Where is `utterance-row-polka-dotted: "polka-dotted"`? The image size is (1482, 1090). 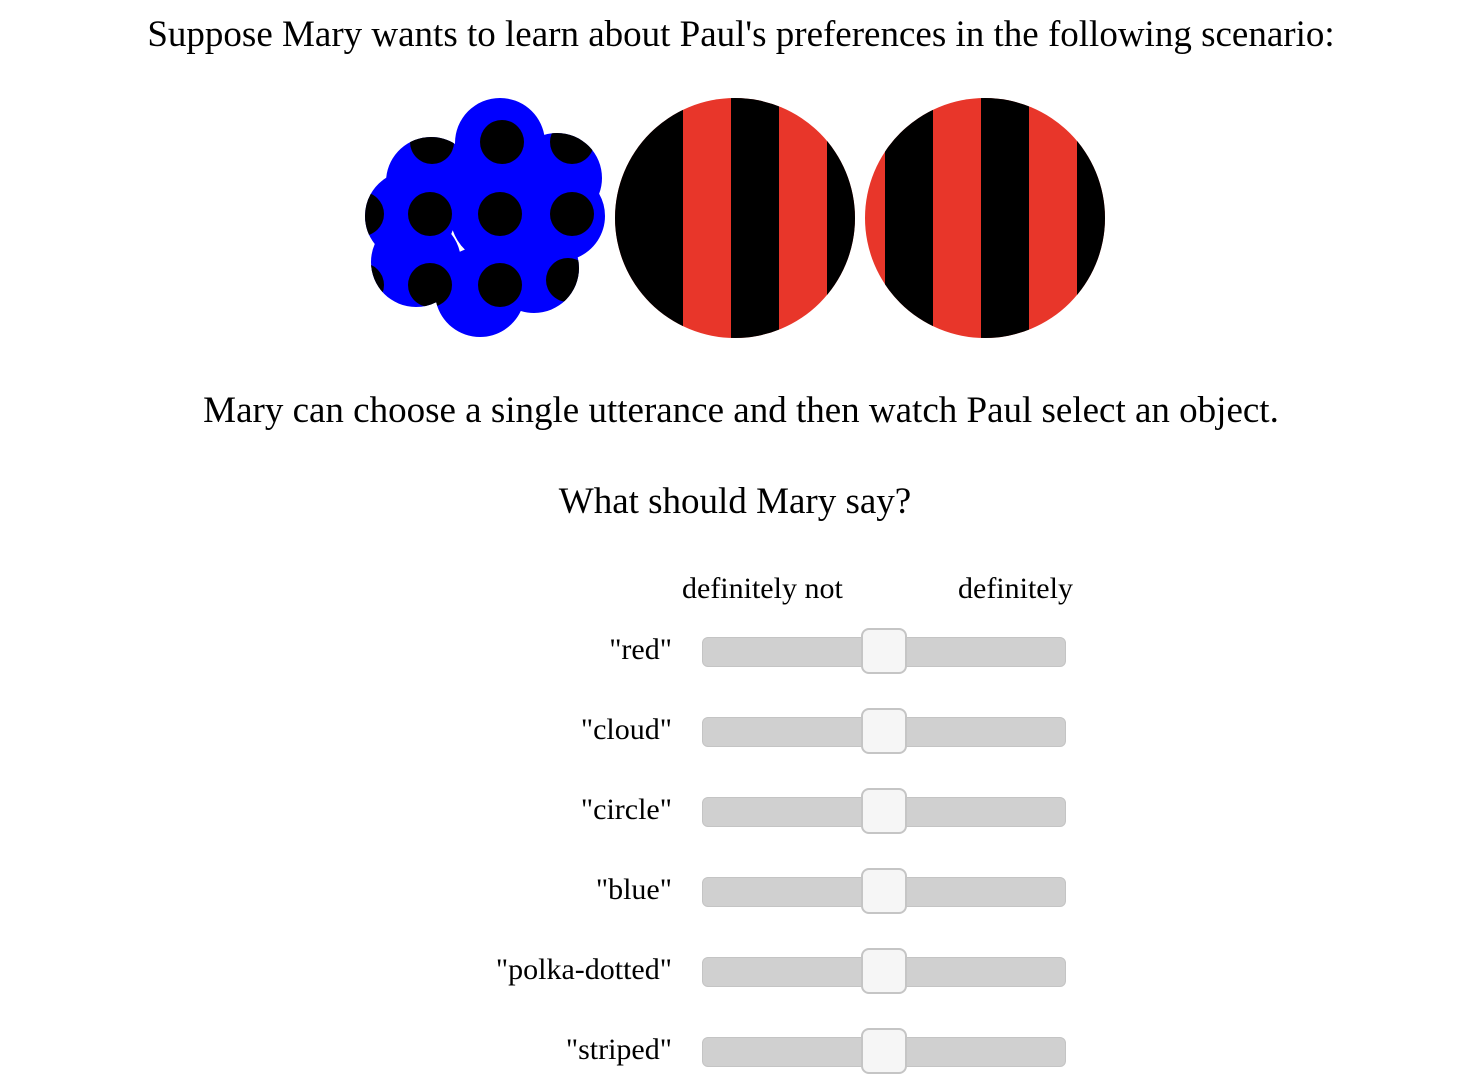
utterance-row-polka-dotted: "polka-dotted" is located at coordinates (741, 970).